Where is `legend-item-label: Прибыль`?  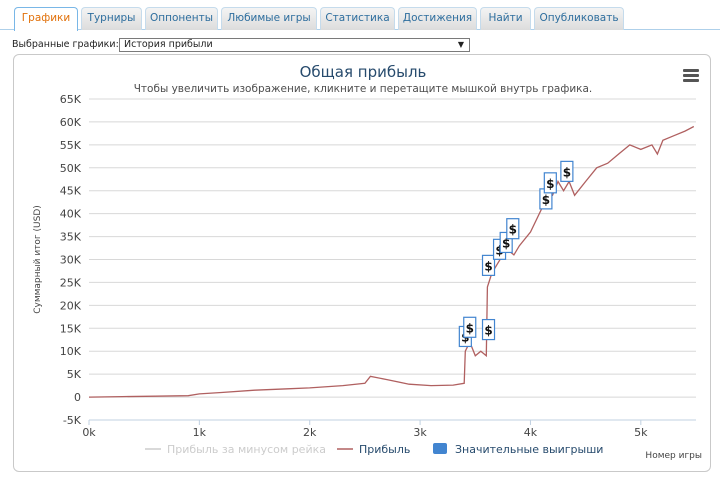
legend-item-label: Прибыль is located at coordinates (384, 449).